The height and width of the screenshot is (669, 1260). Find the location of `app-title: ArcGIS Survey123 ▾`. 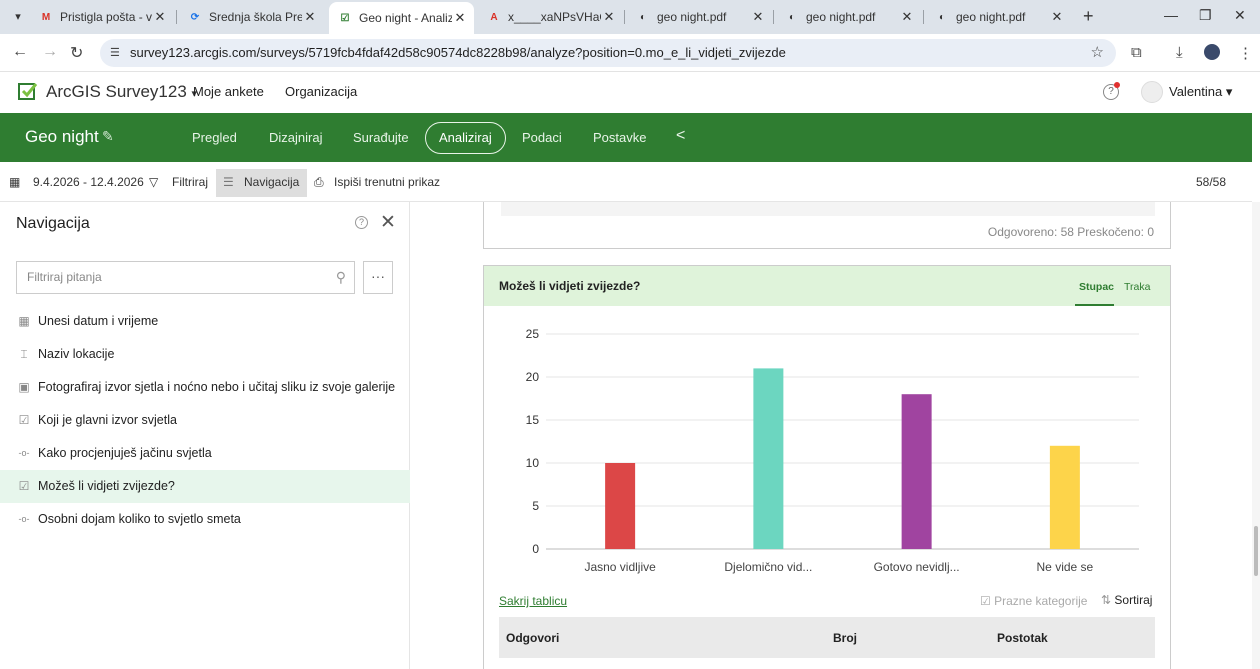

app-title: ArcGIS Survey123 ▾ is located at coordinates (121, 92).